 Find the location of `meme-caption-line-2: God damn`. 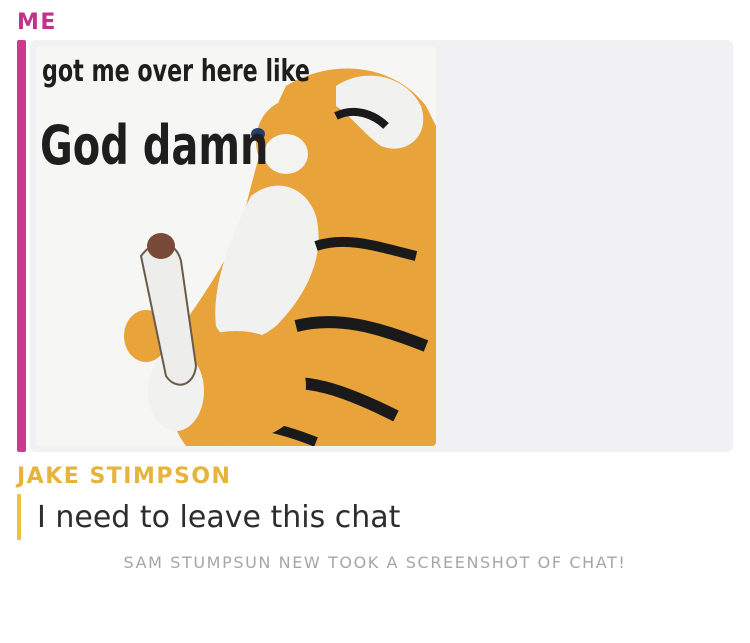

meme-caption-line-2: God damn is located at coordinates (154, 145).